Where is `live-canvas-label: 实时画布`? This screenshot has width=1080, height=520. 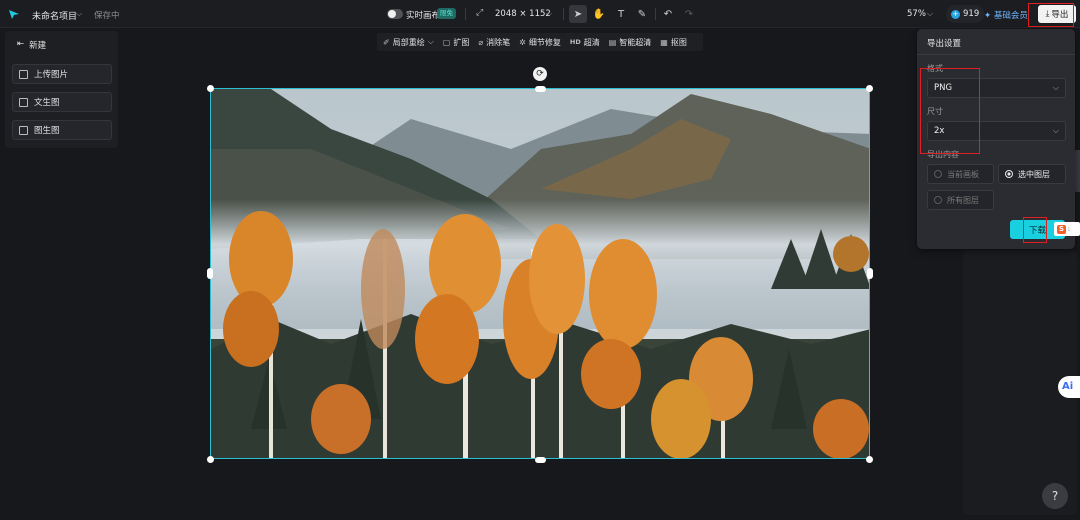 live-canvas-label: 实时画布 is located at coordinates (423, 16).